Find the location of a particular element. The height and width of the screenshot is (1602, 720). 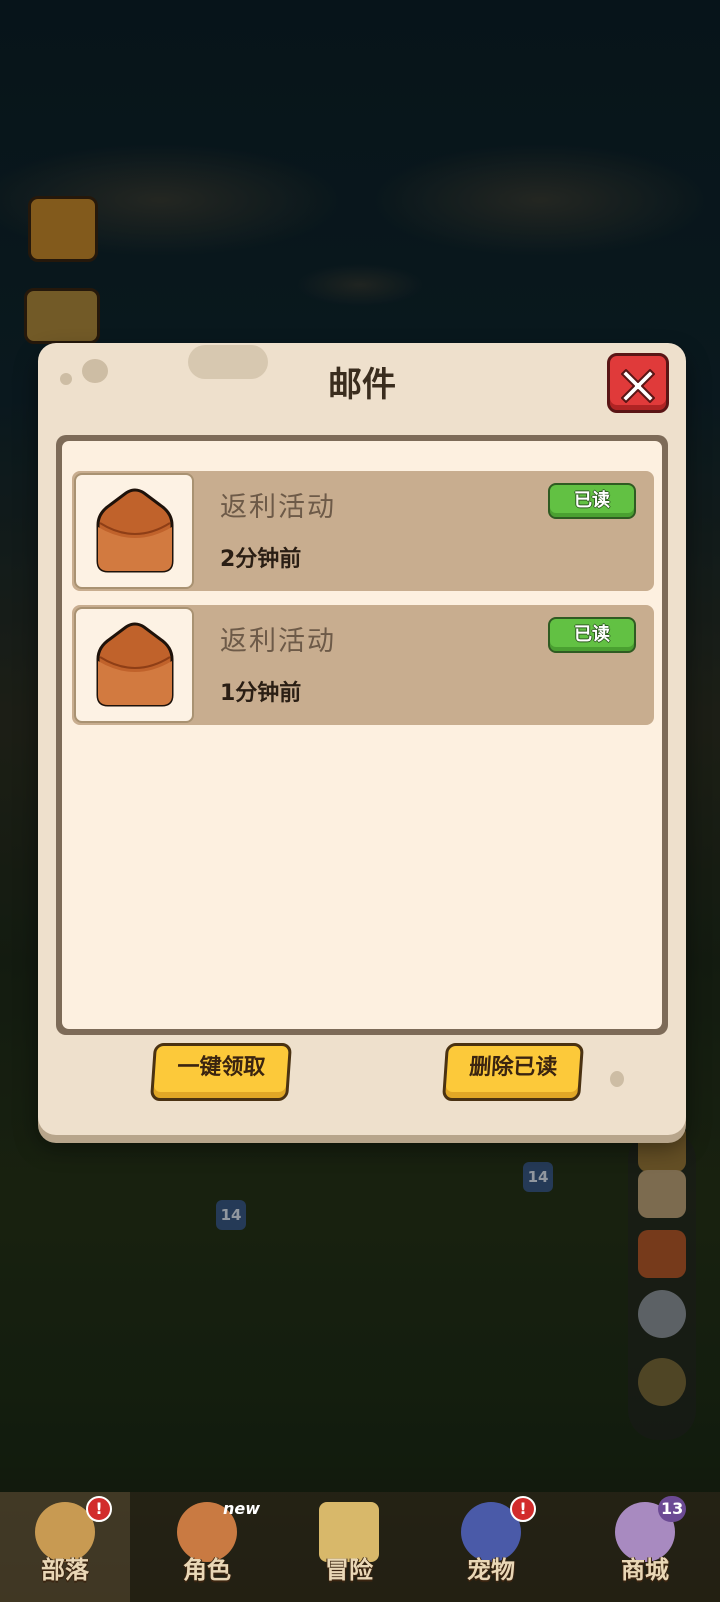

bottom-nav: ! 部落 new 角色 冒险 ! 宠物 13 商城 is located at coordinates (360, 1547).